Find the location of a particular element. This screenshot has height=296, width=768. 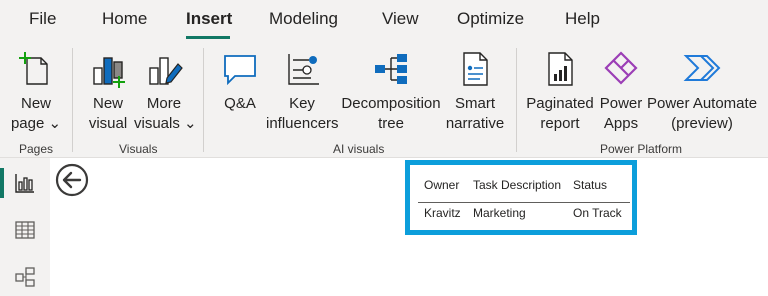

menu-help: Help is located at coordinates (582, 19).